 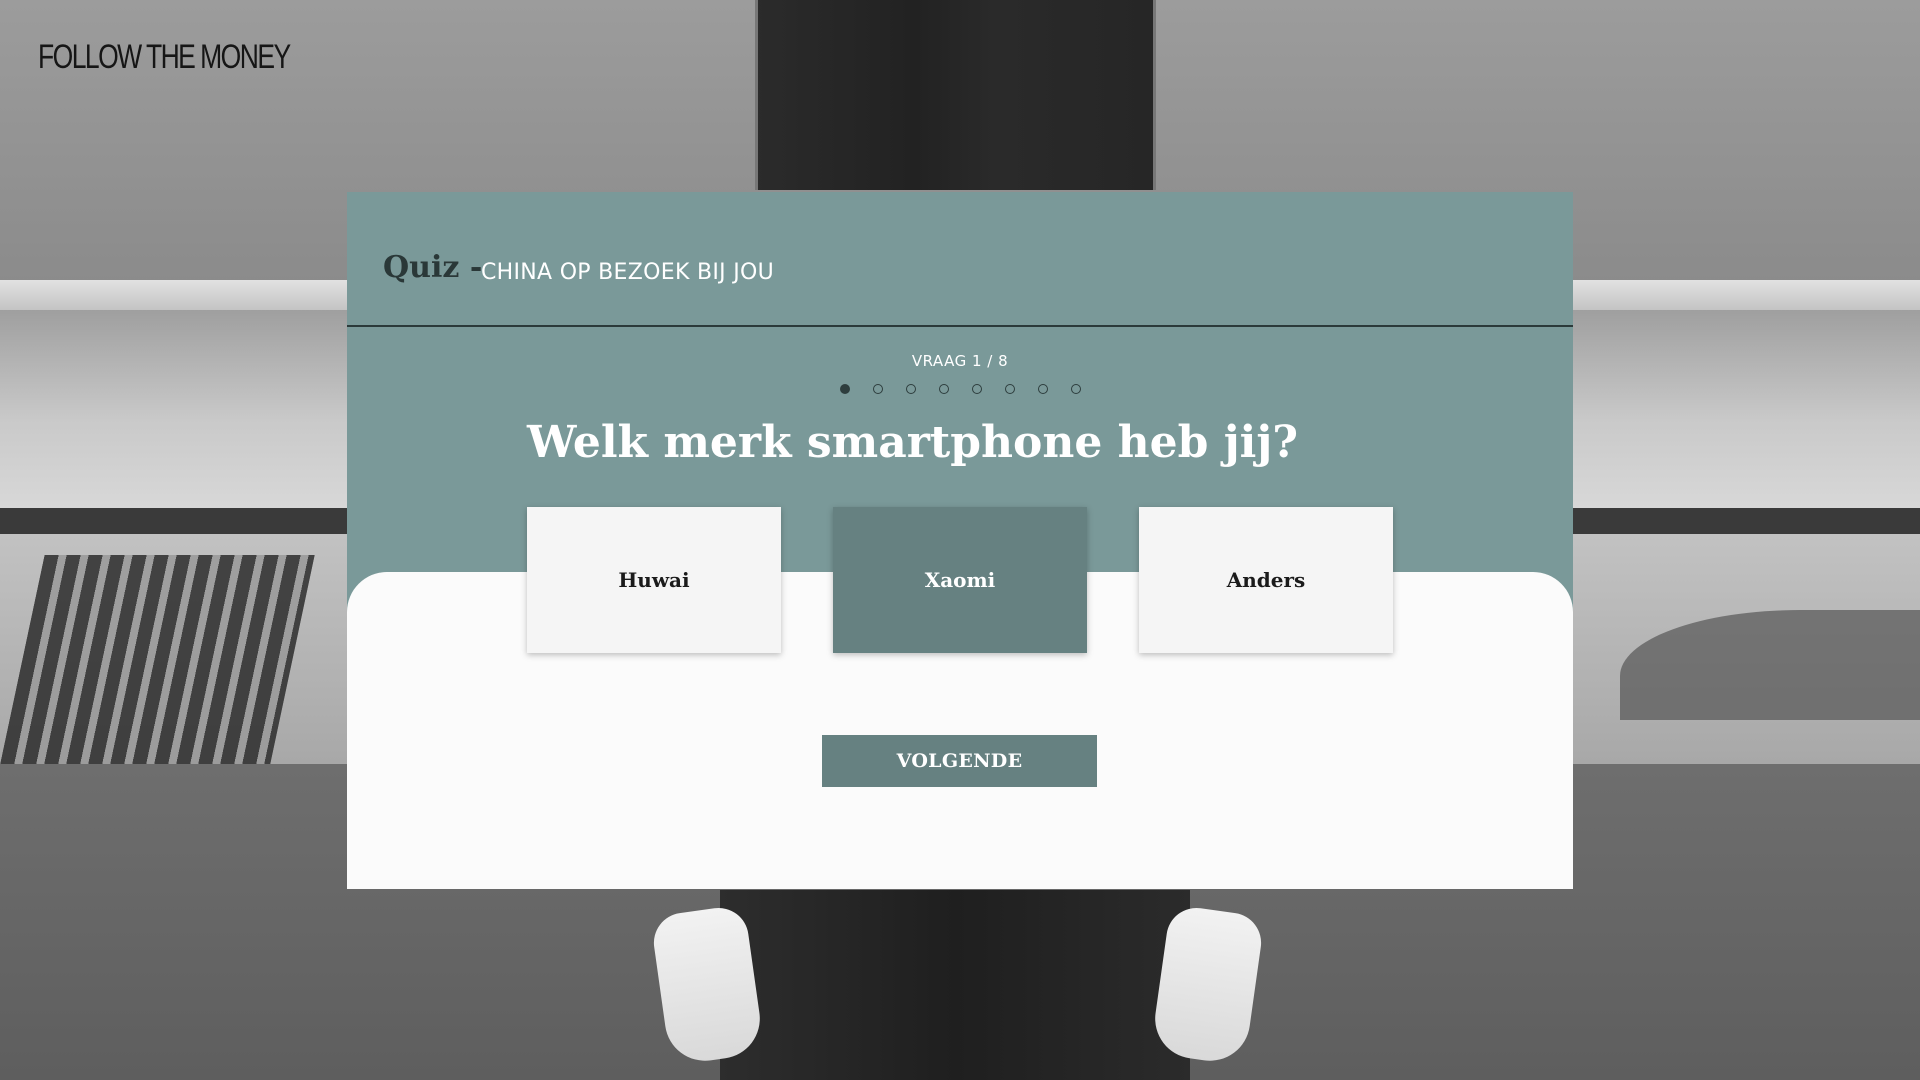 What do you see at coordinates (960, 361) in the screenshot?
I see `question-counter: VRAAG 1 / 8` at bounding box center [960, 361].